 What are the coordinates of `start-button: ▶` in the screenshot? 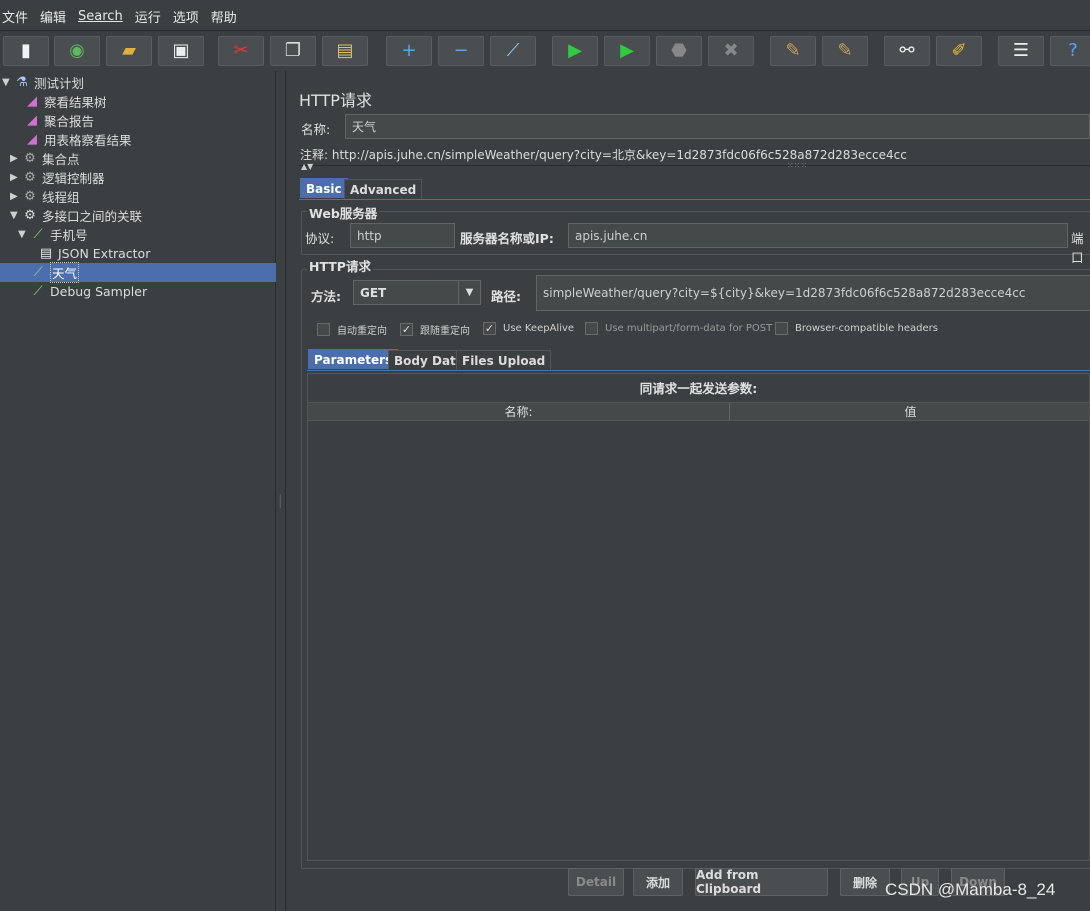 It's located at (575, 51).